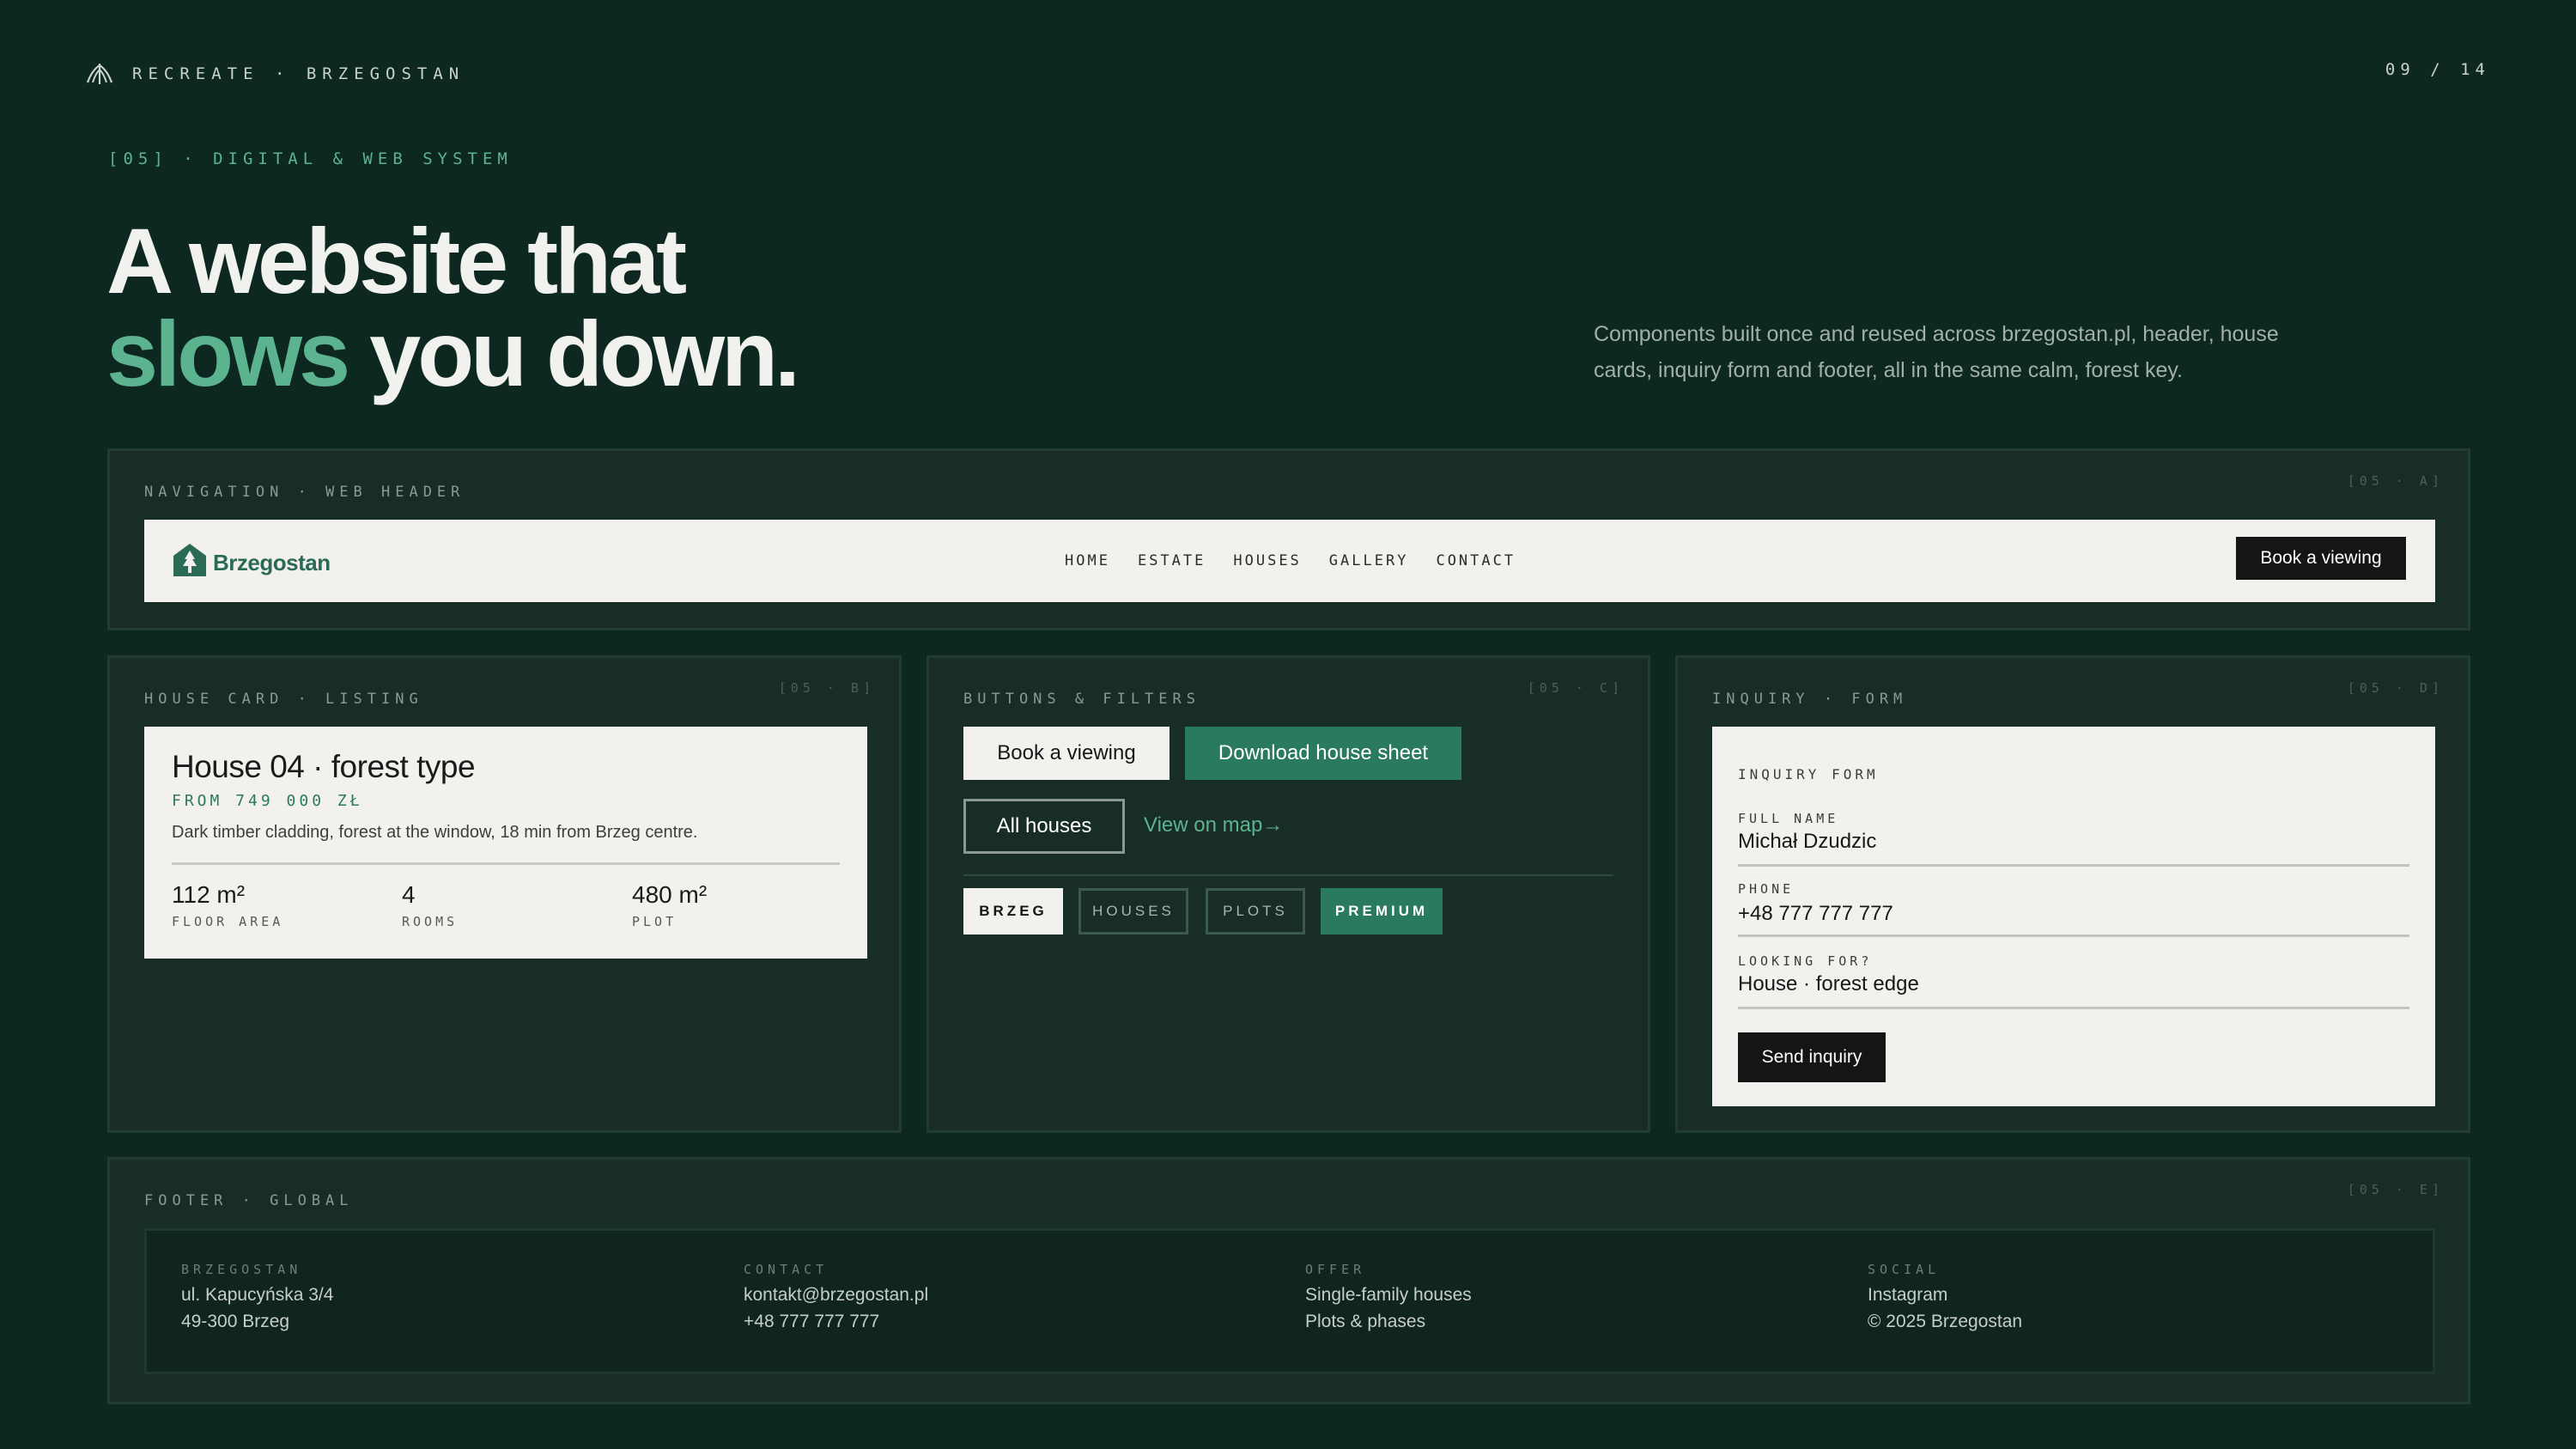  I want to click on top-brand: RECREATE · BRZEGOSTAN, so click(275, 74).